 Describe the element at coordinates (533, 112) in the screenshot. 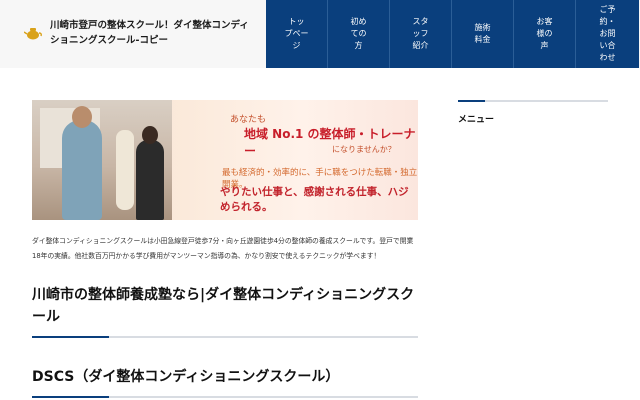

I see `sidebar: メニュー` at that location.